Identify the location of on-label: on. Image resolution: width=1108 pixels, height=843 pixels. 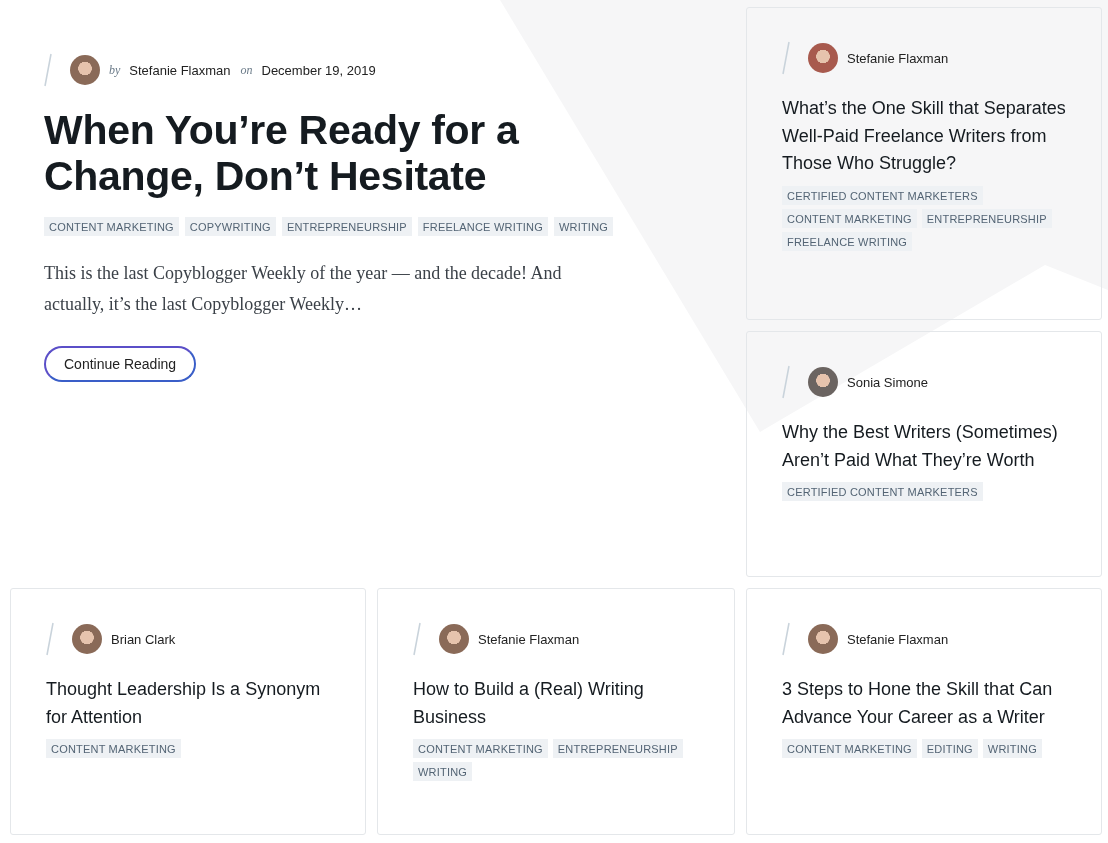
(246, 70).